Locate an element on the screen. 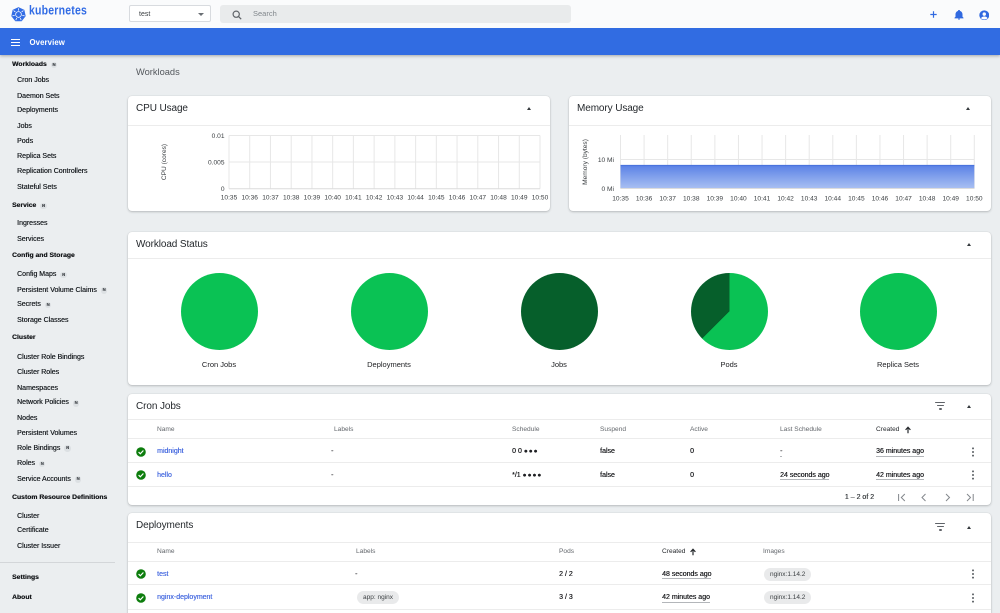  svg-text: 0 Mi is located at coordinates (608, 189).